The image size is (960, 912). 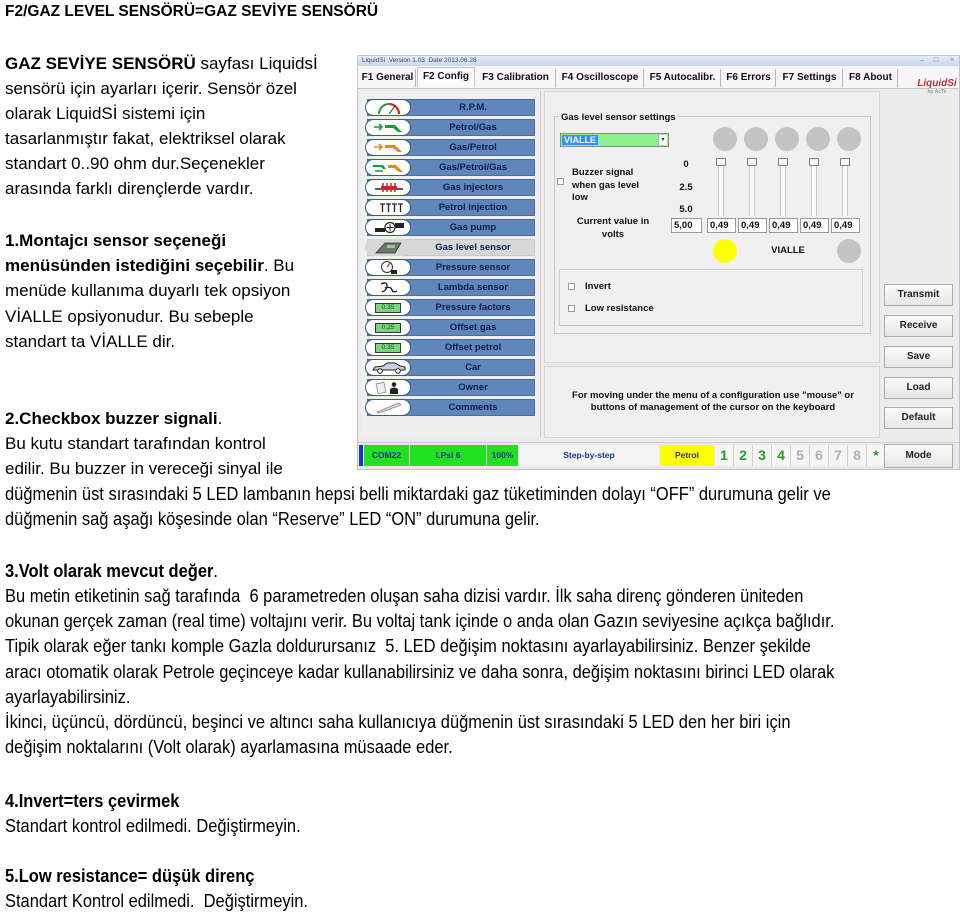 I want to click on menu-item-petrol-gas: Petrol/Gas, so click(x=450, y=127).